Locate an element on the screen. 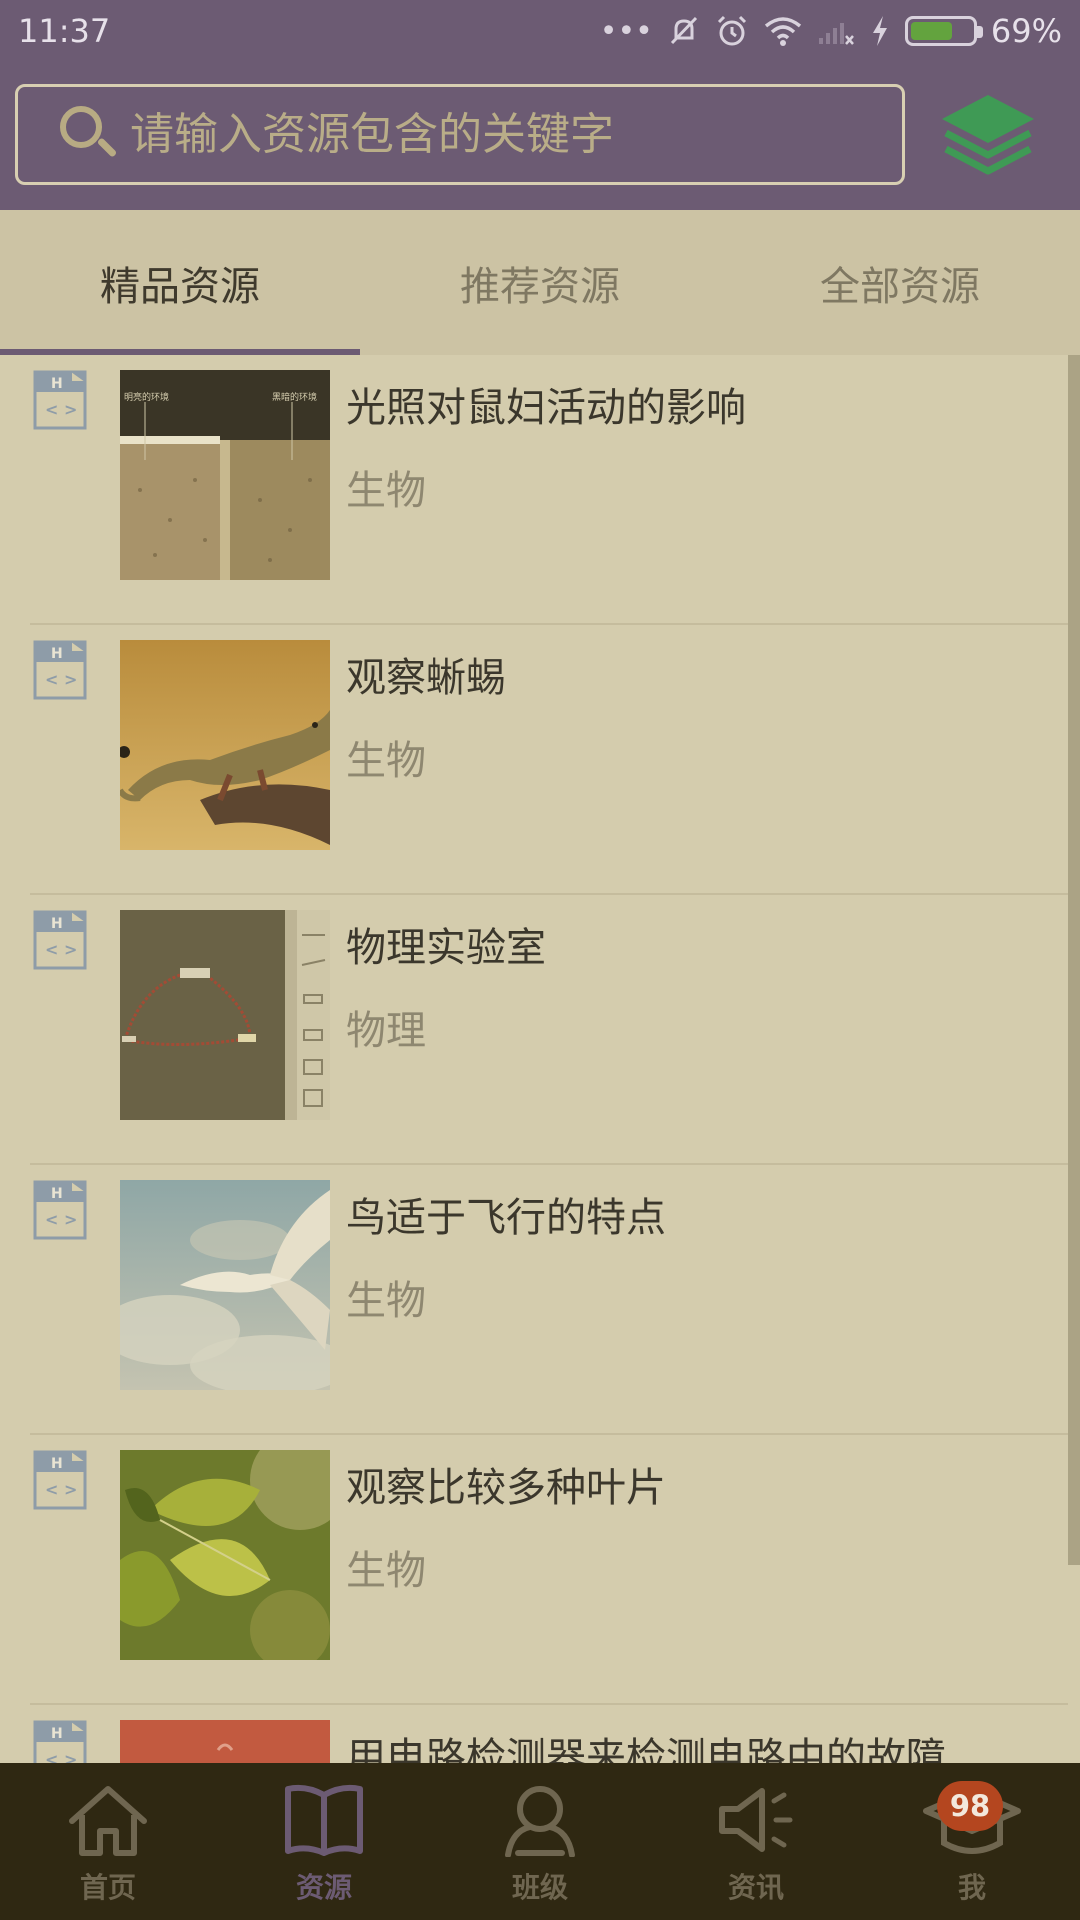  layers-button is located at coordinates (988, 135).